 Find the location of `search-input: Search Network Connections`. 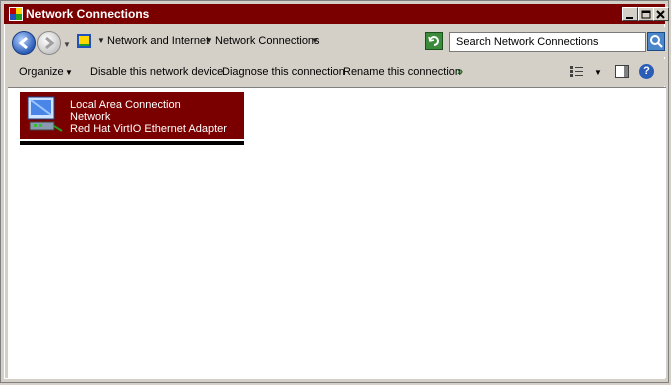

search-input: Search Network Connections is located at coordinates (547, 42).